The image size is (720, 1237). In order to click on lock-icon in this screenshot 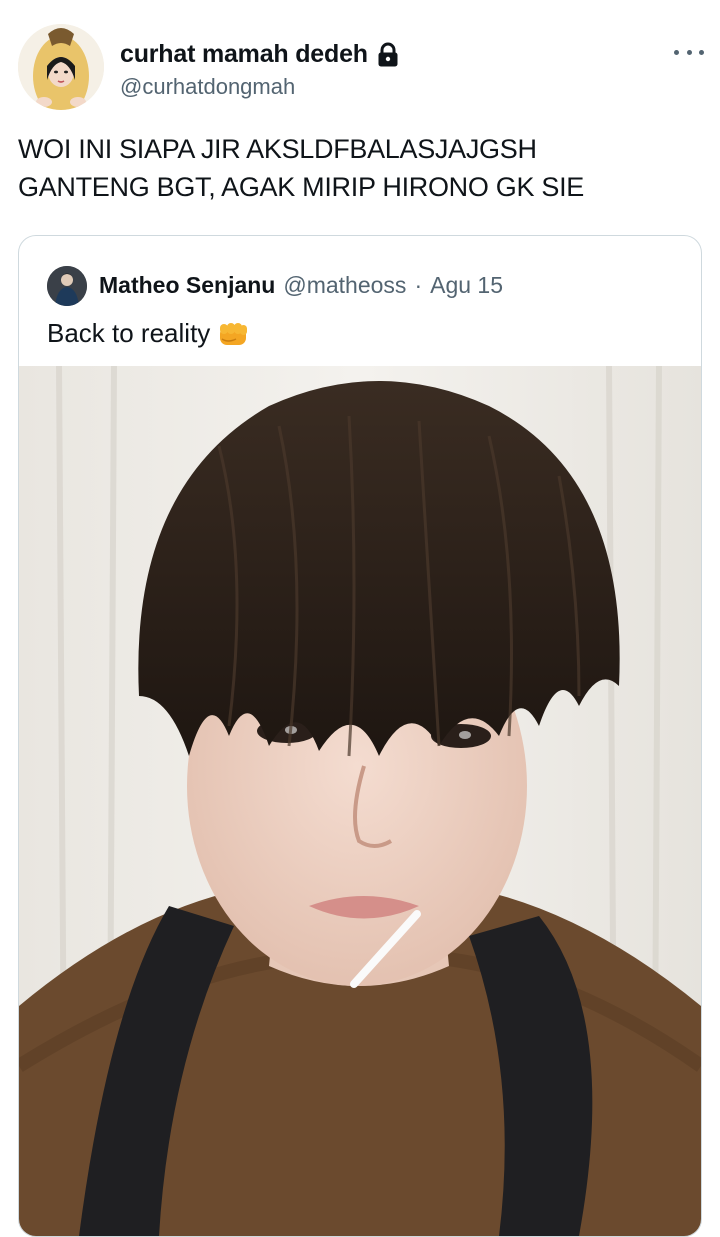, I will do `click(388, 55)`.